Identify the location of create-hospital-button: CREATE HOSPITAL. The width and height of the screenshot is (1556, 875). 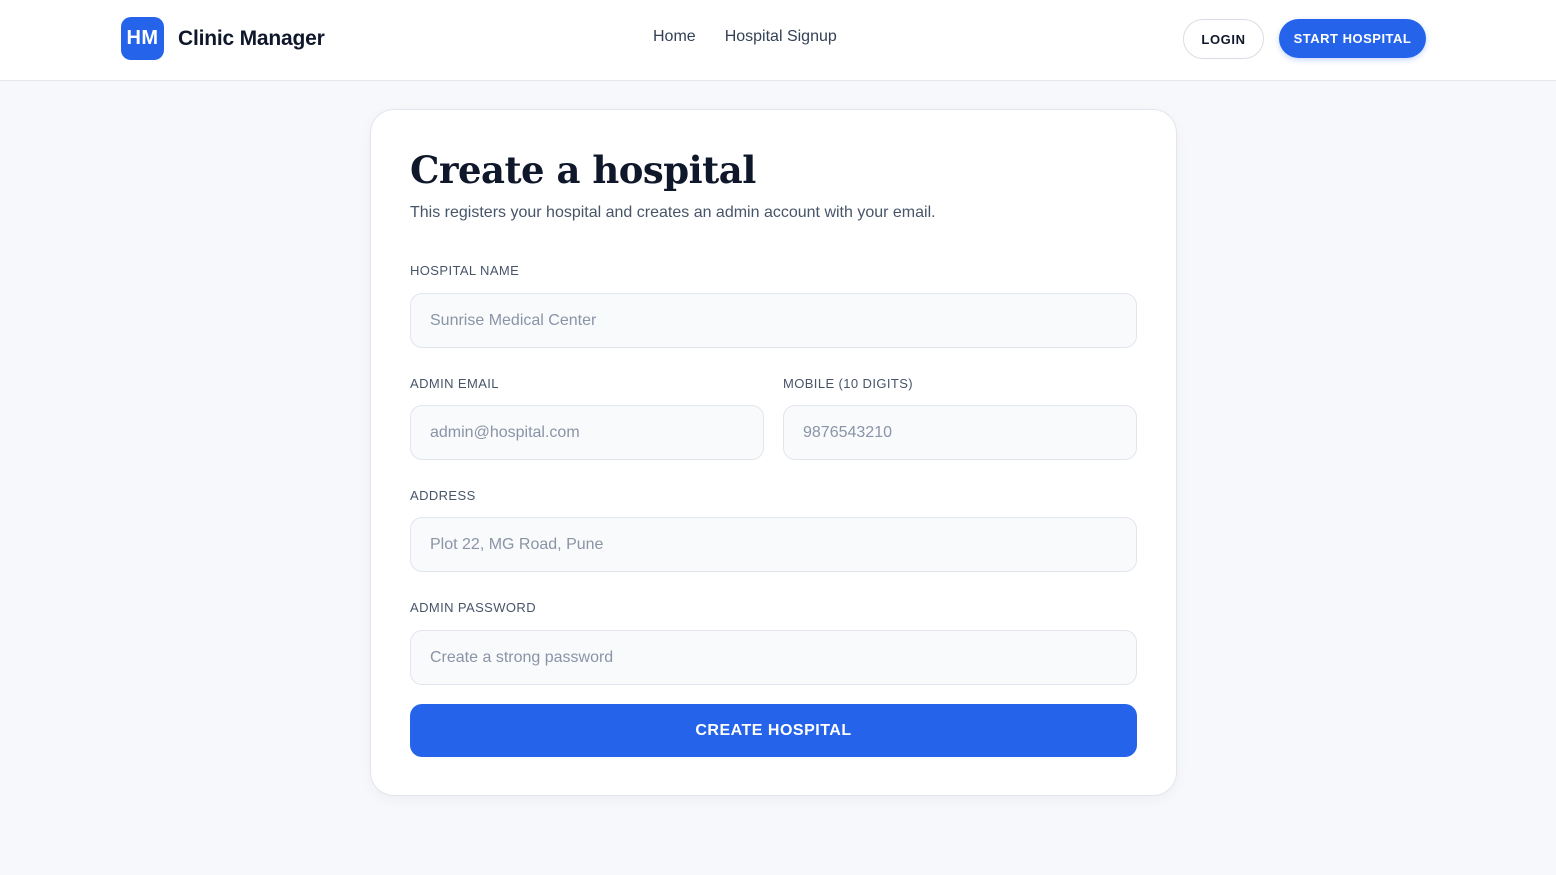
(773, 730).